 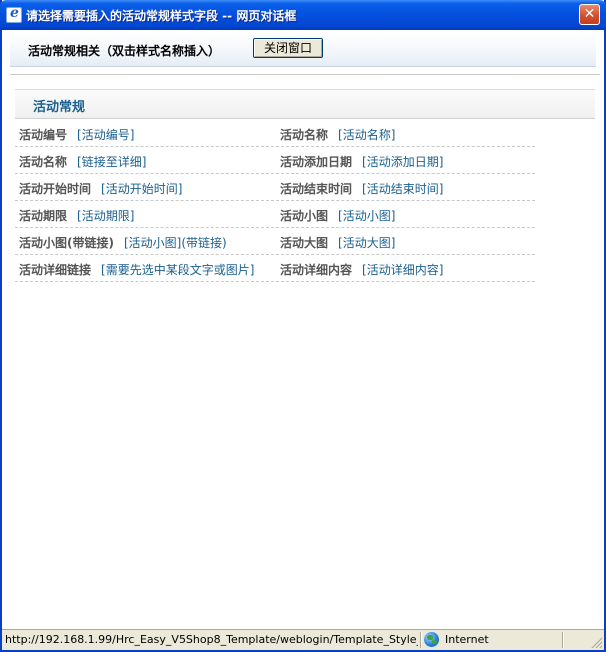 What do you see at coordinates (123, 242) in the screenshot?
I see `field-item: 活动小图(带链接) [活动小图](带链接)` at bounding box center [123, 242].